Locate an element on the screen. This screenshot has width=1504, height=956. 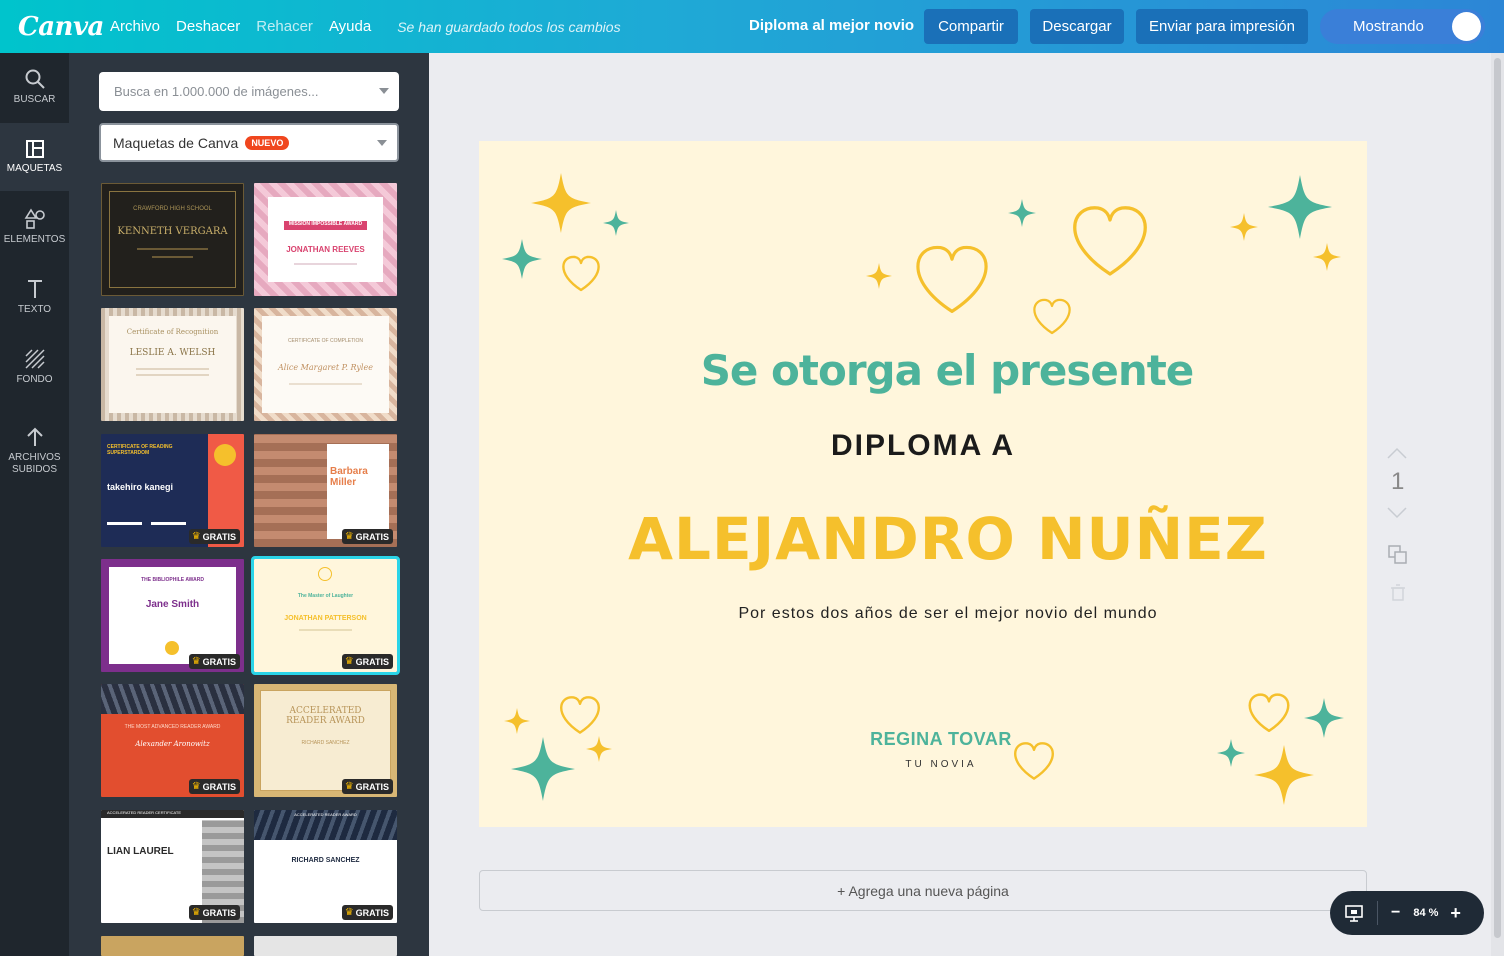
template-thumb: THE BIBLIOPHILE AWARD Jane Smith ♛ GRATIS is located at coordinates (172, 615).